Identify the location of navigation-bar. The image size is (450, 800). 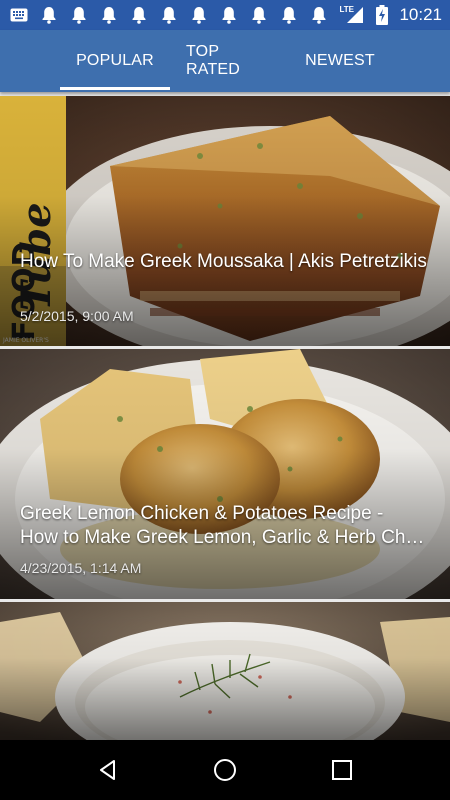
(225, 770).